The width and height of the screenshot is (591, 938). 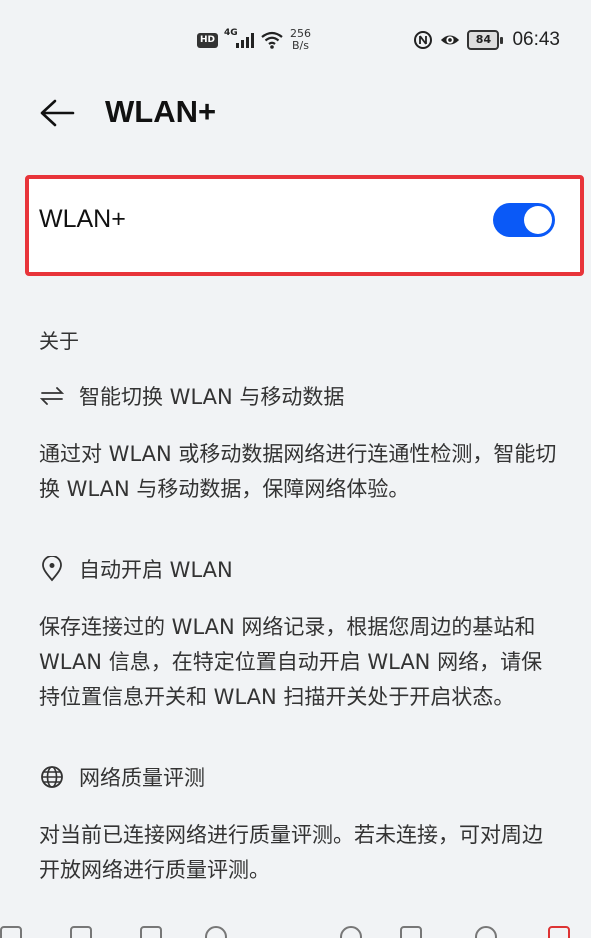 I want to click on signal-icon: 4G, so click(x=239, y=38).